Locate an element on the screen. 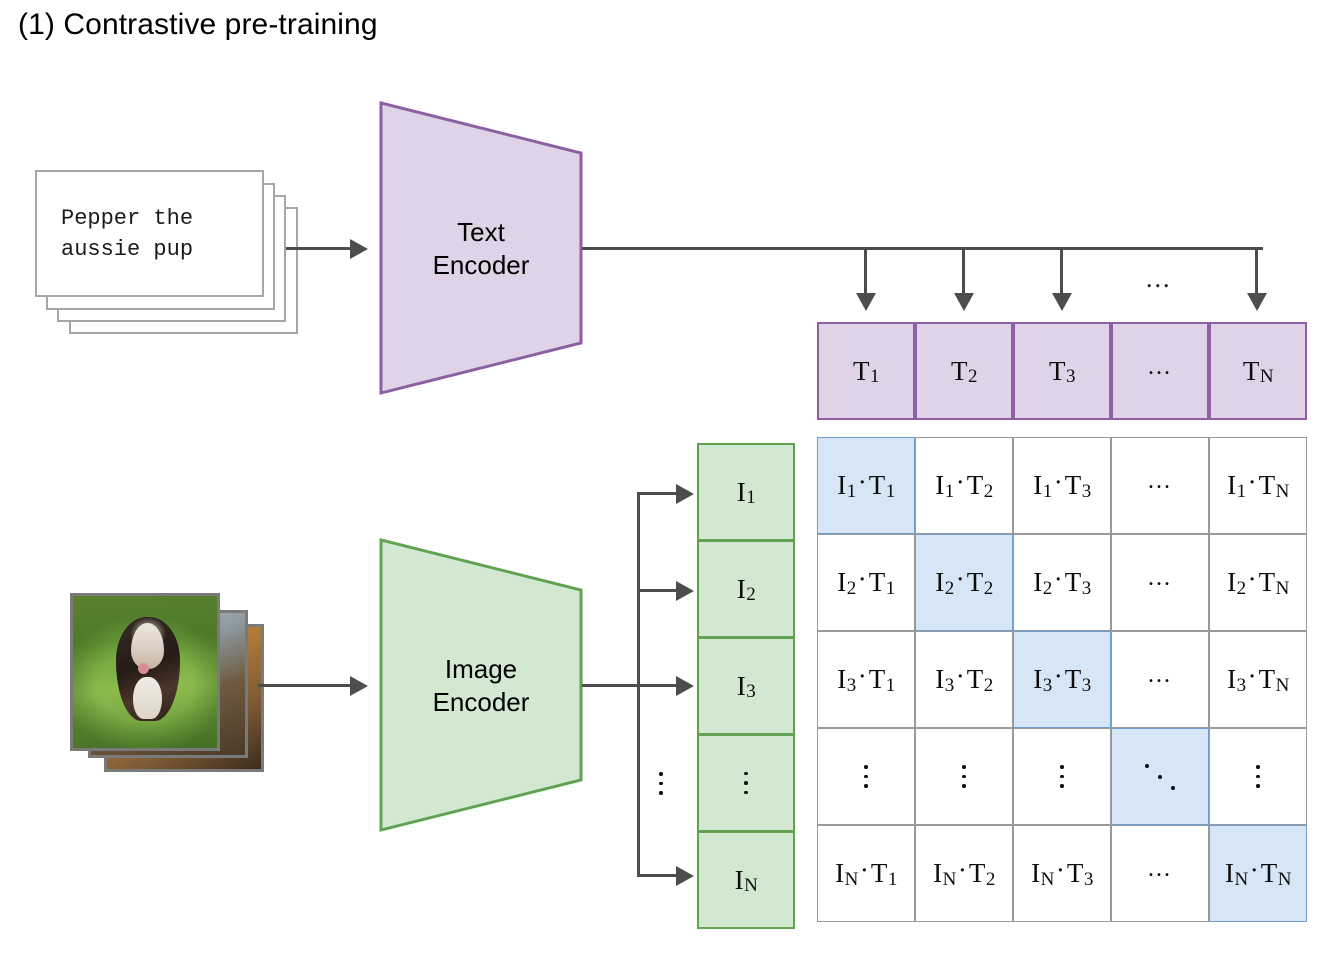  matrix-cell-r5-c1: I N · T 1 is located at coordinates (866, 873).